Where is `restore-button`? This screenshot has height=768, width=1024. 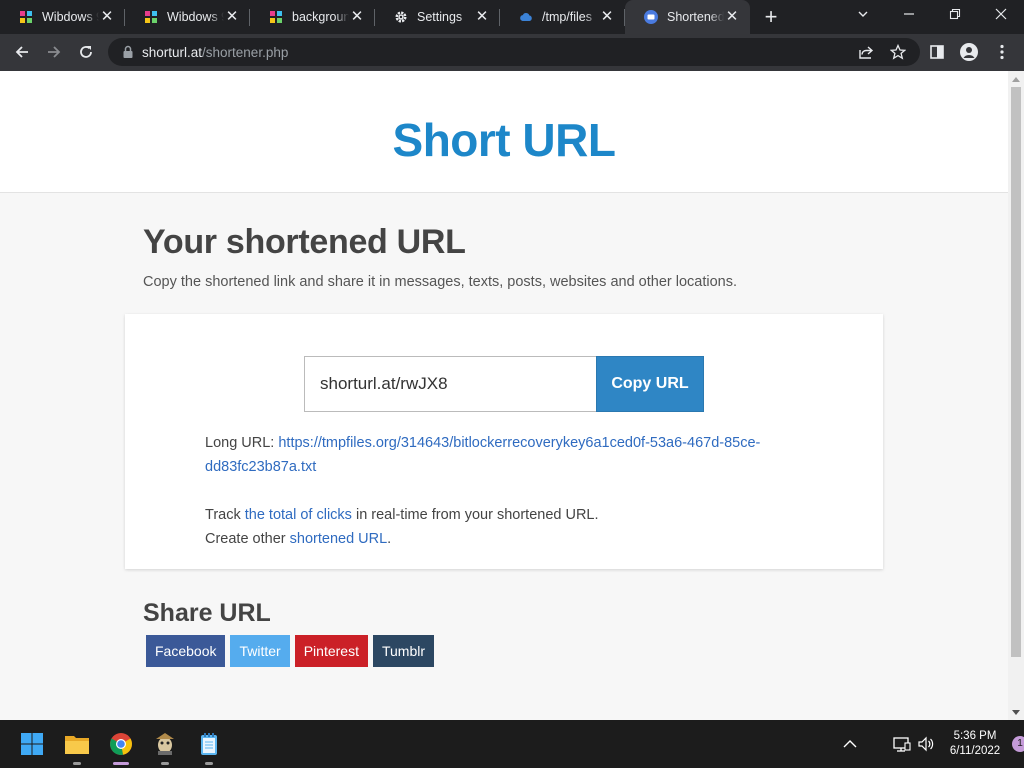 restore-button is located at coordinates (955, 17).